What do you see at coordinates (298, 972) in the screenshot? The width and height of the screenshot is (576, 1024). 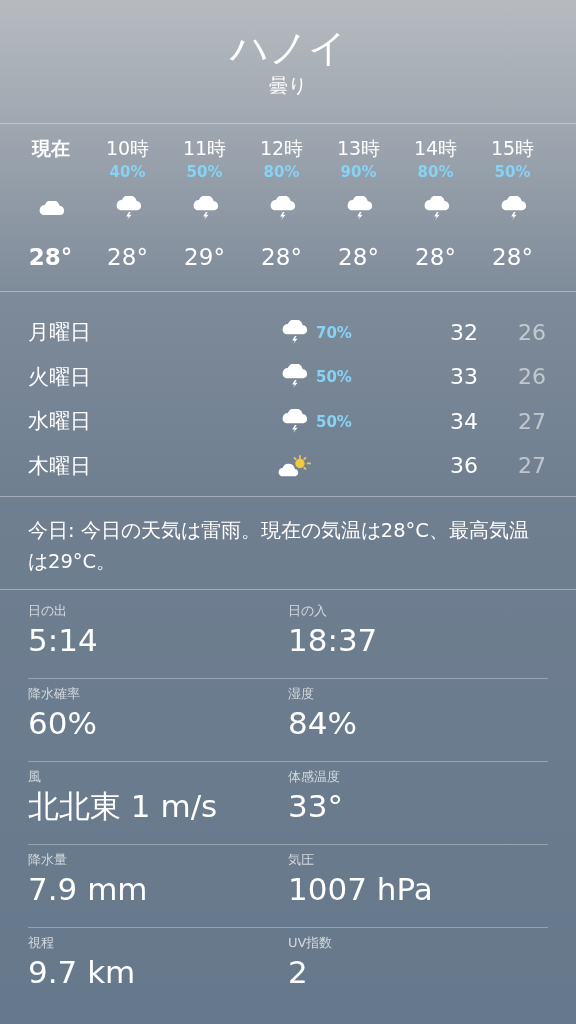 I see `detail-value: 2` at bounding box center [298, 972].